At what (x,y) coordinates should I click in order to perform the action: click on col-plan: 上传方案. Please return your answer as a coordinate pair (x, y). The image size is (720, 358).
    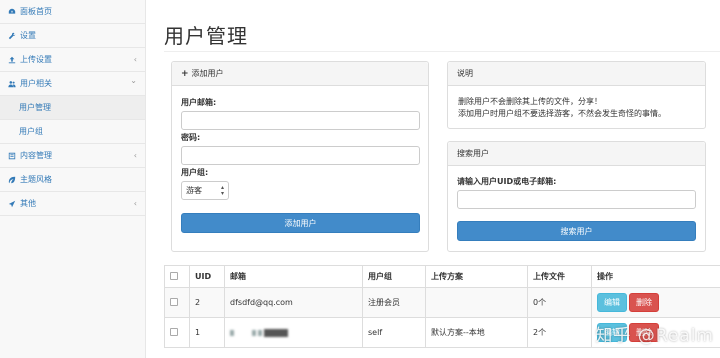
    Looking at the image, I should click on (476, 276).